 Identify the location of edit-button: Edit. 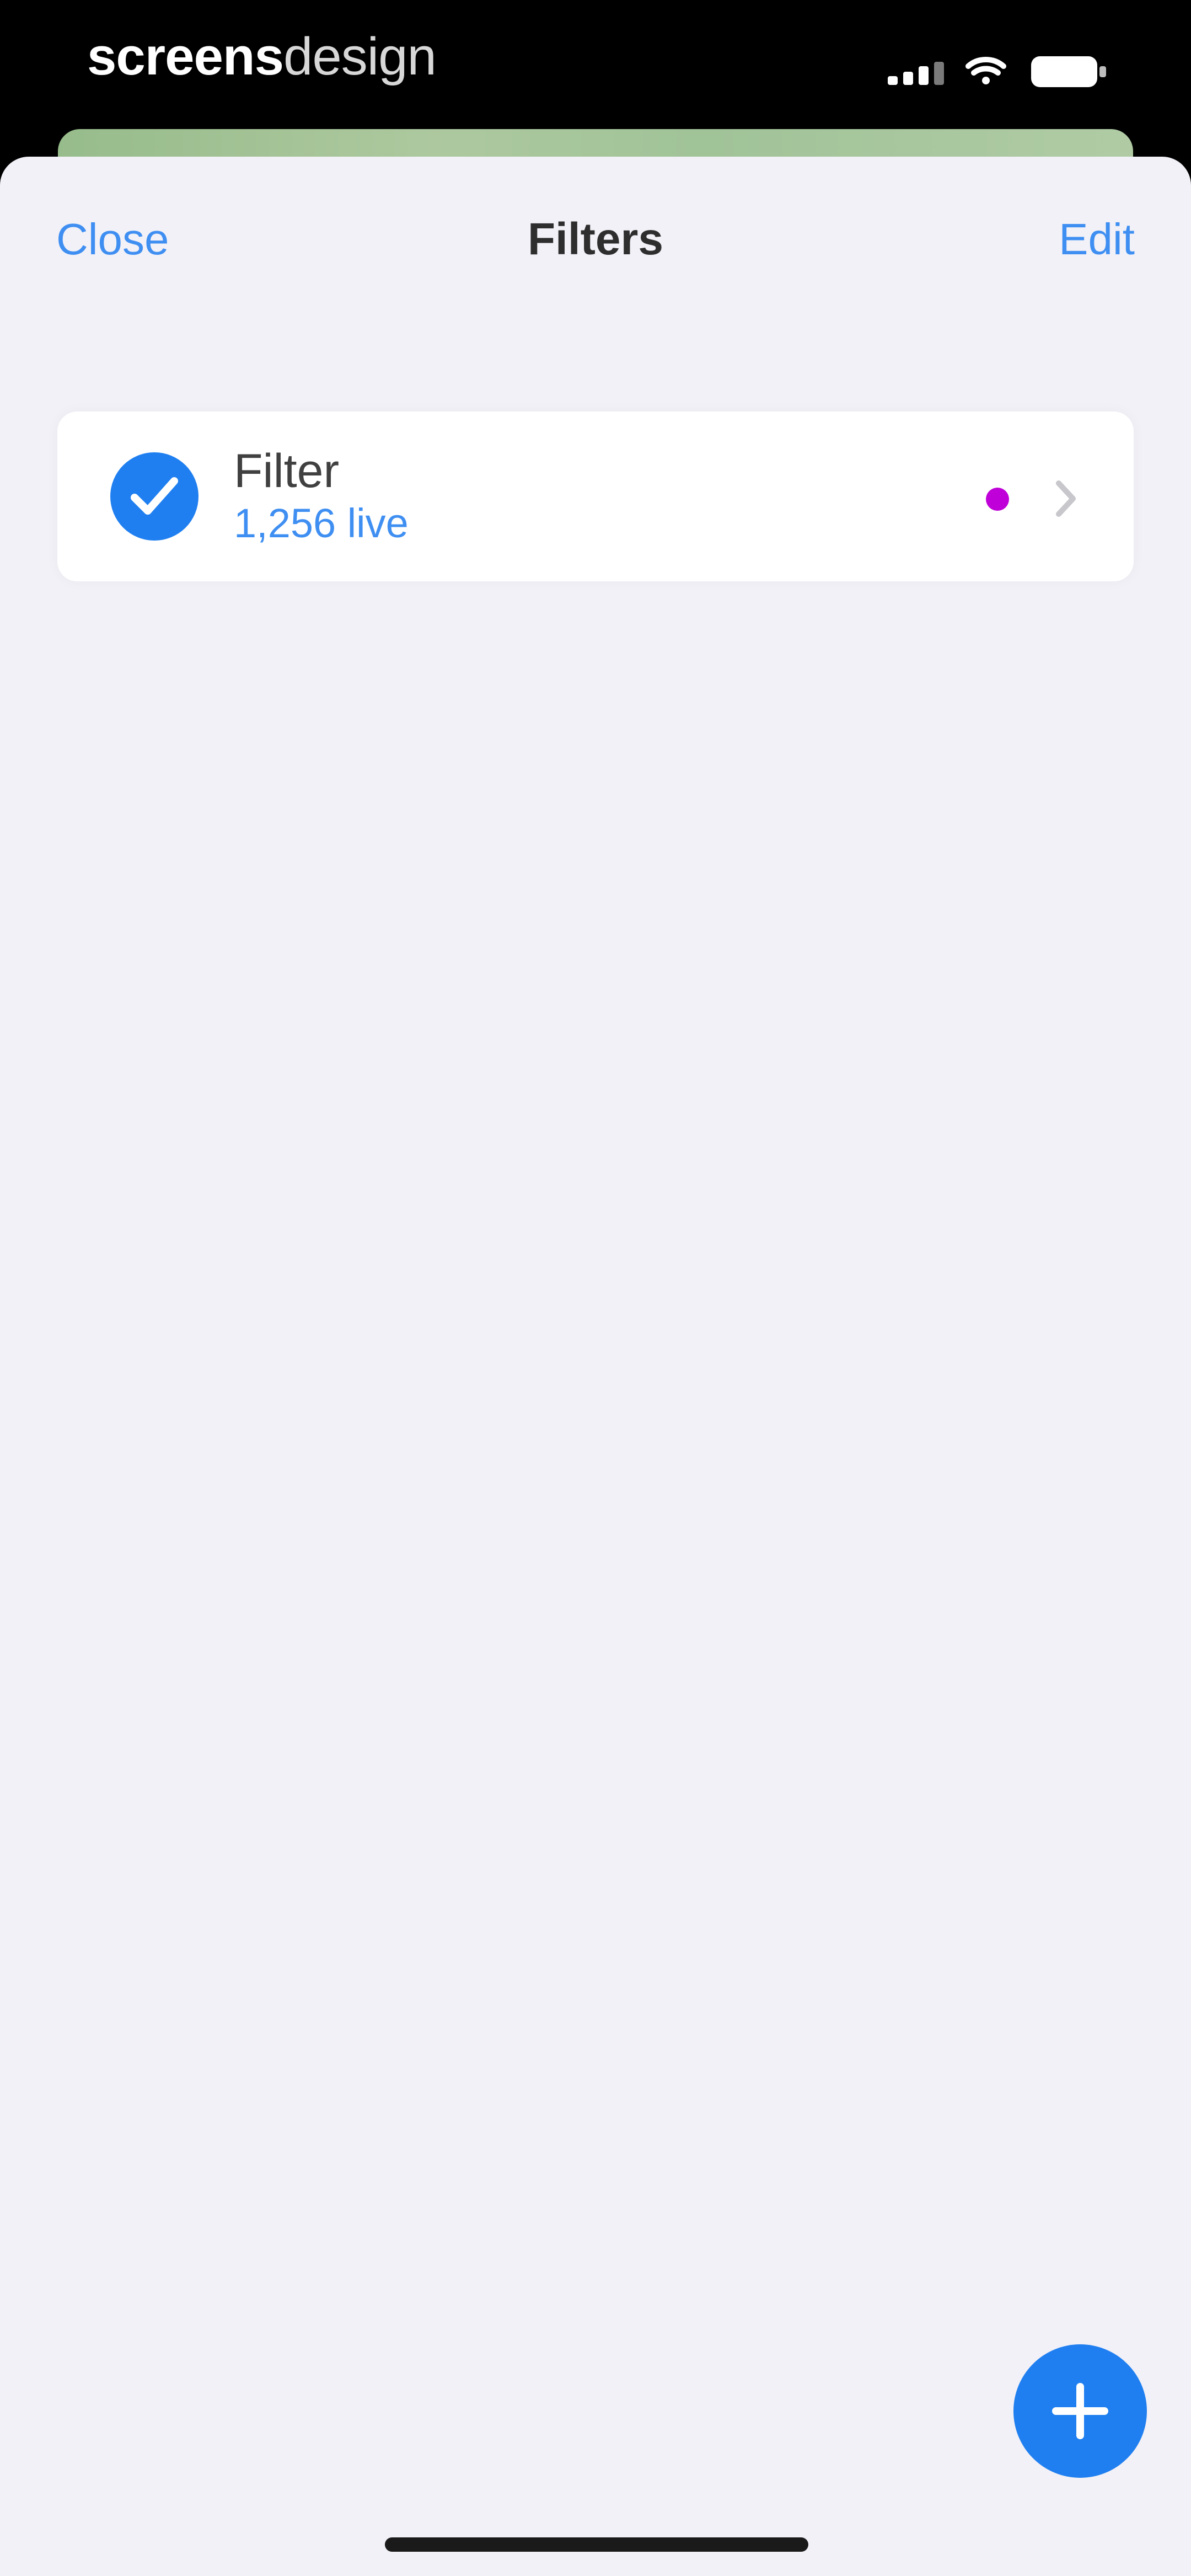
(1097, 239).